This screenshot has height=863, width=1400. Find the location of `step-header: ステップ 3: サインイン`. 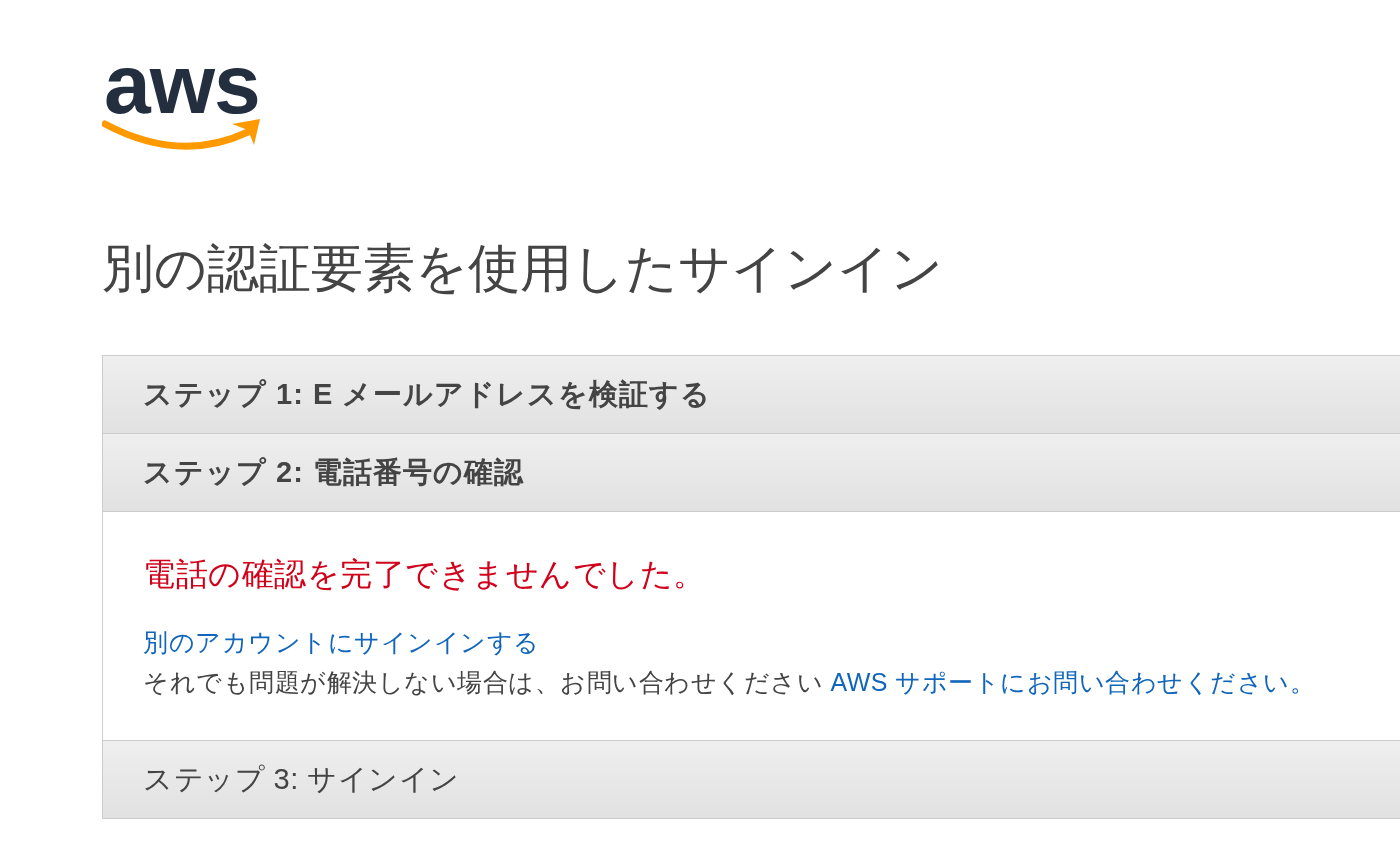

step-header: ステップ 3: サインイン is located at coordinates (751, 780).